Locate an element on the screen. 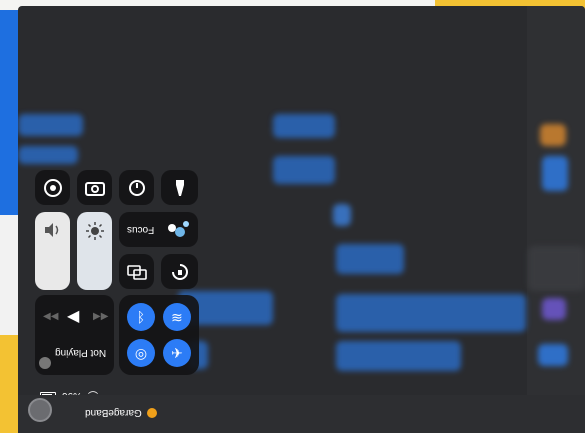 Image resolution: width=585 pixels, height=433 pixels. rotation-lock-button is located at coordinates (179, 271).